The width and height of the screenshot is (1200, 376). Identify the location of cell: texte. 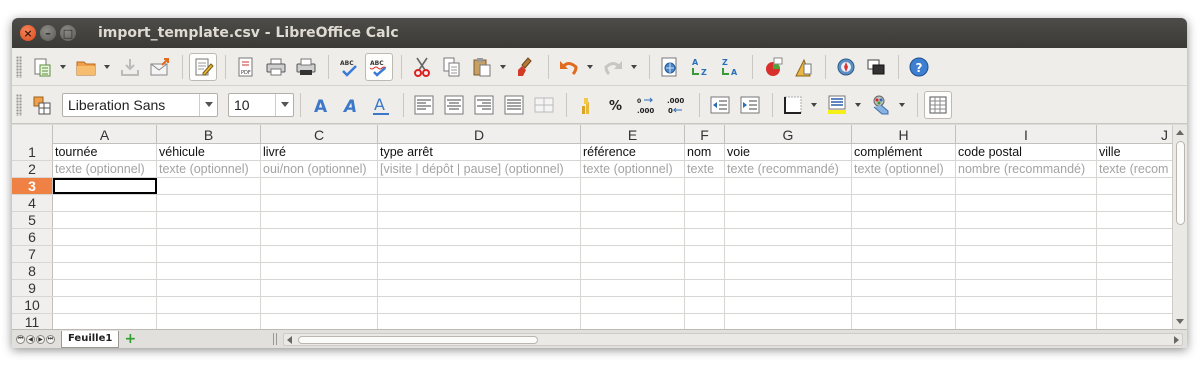
(705, 169).